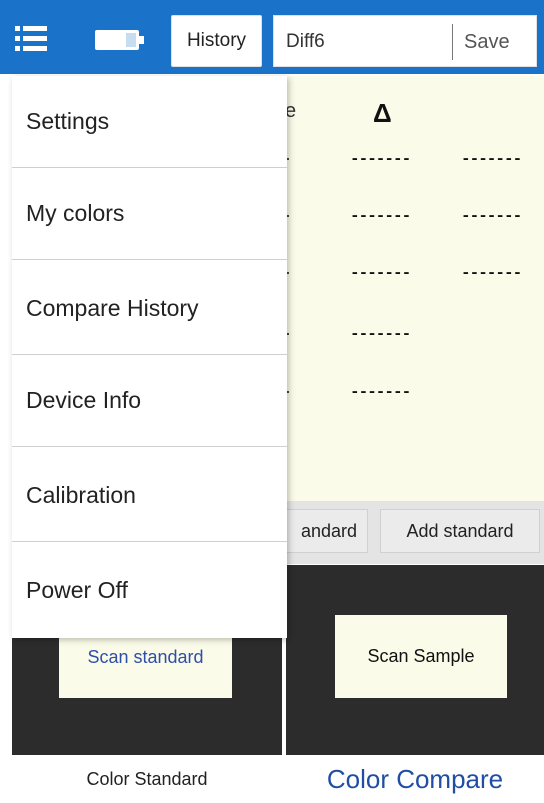 The height and width of the screenshot is (803, 544). What do you see at coordinates (382, 113) in the screenshot?
I see `delta-column-header: Δ` at bounding box center [382, 113].